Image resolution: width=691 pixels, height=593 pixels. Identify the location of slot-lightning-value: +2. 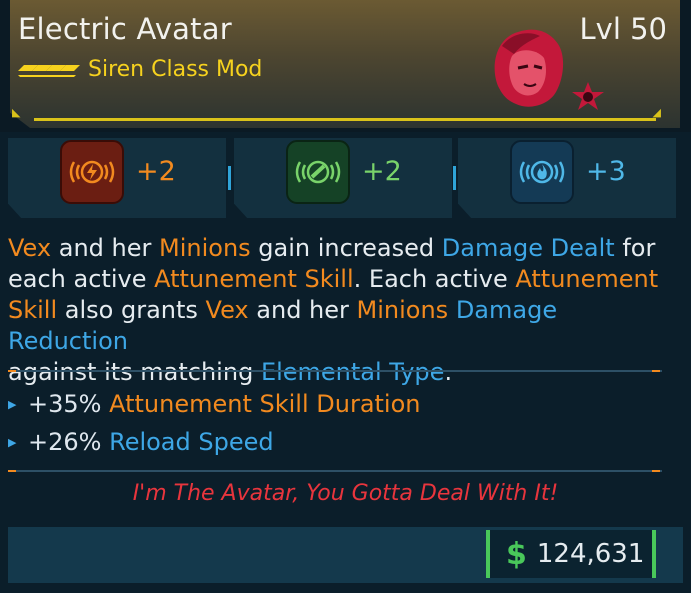
(156, 171).